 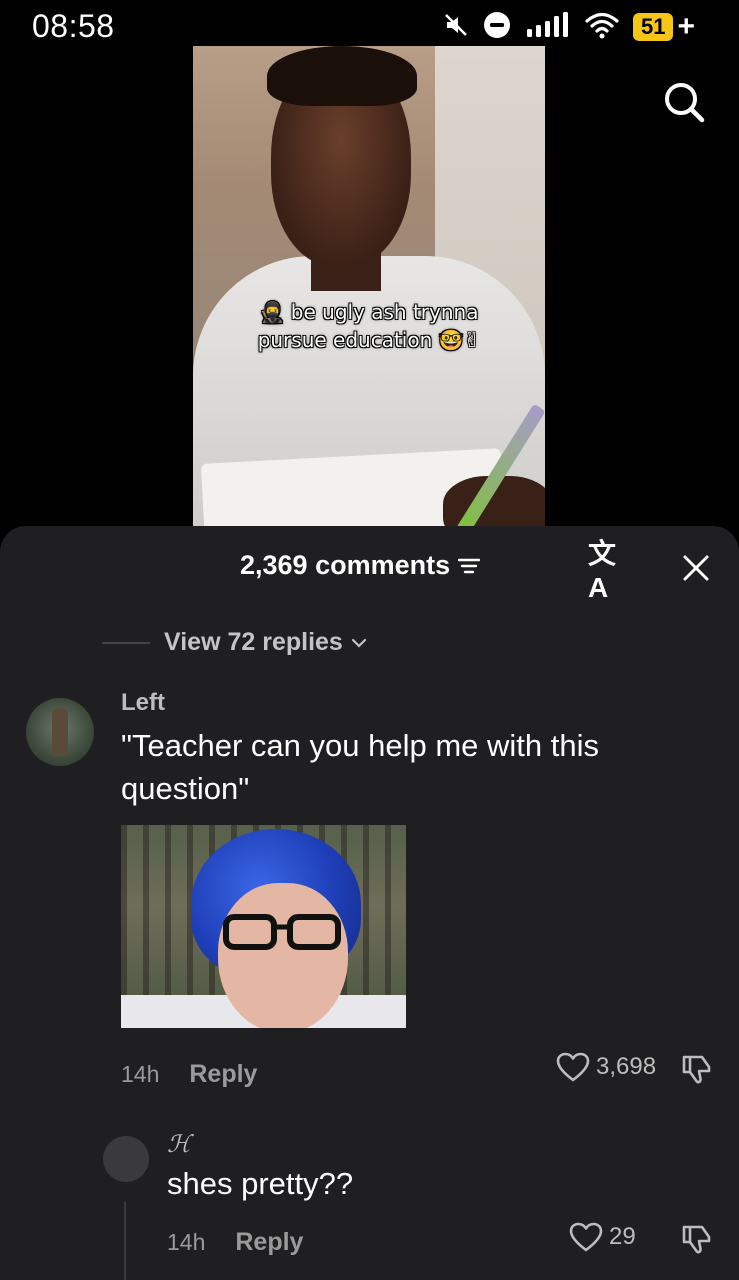 What do you see at coordinates (126, 642) in the screenshot?
I see `thread-divider` at bounding box center [126, 642].